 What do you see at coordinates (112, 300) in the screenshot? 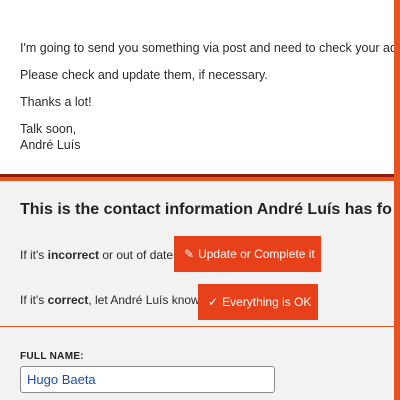
I see `correct-prompt: If it's correct, let André Luís know:` at bounding box center [112, 300].